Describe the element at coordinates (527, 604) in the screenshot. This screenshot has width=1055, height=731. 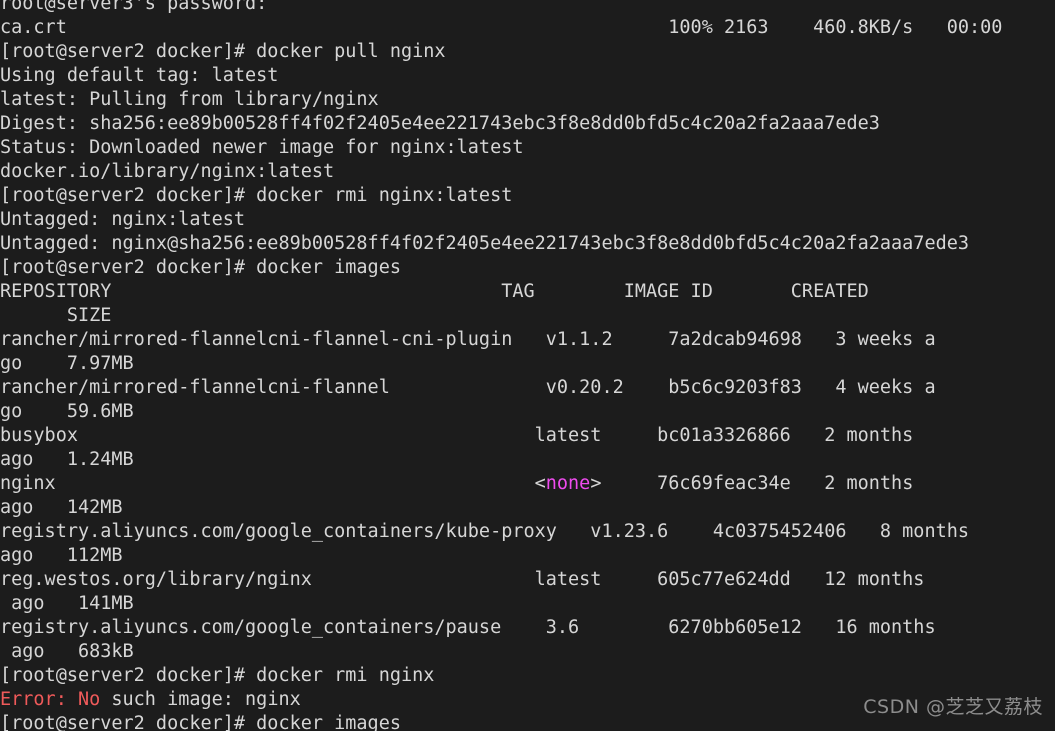
I see `line-row-6-wrap: ago 141MB` at that location.